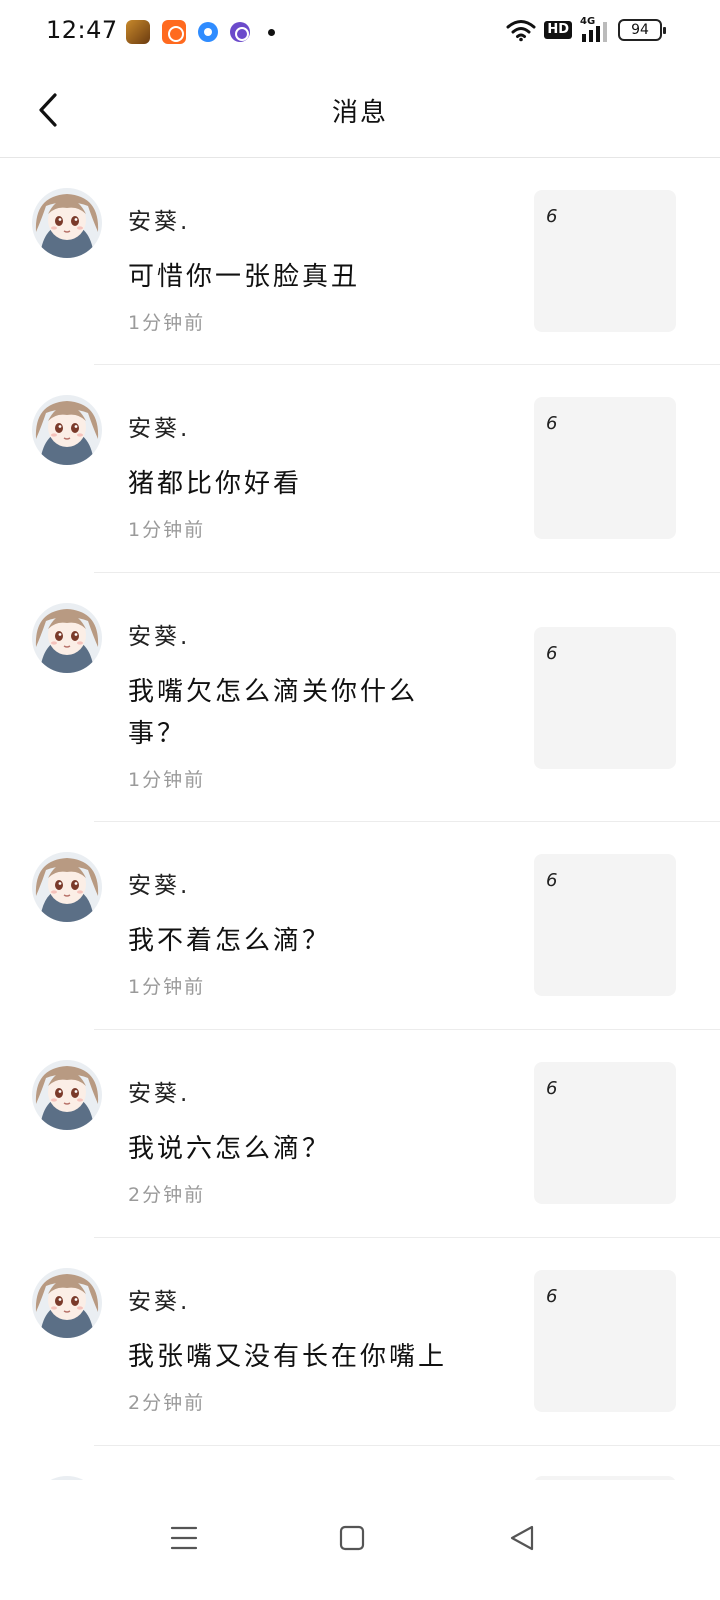  I want to click on list-item, so click(360, 1463).